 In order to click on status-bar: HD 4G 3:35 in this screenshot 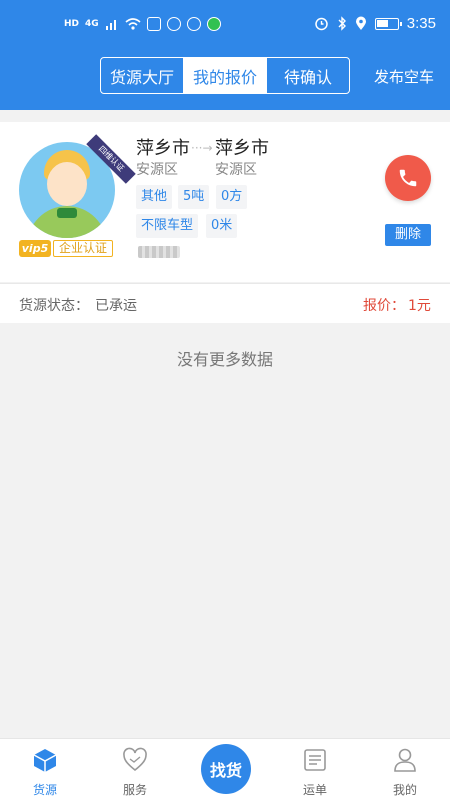, I will do `click(225, 26)`.